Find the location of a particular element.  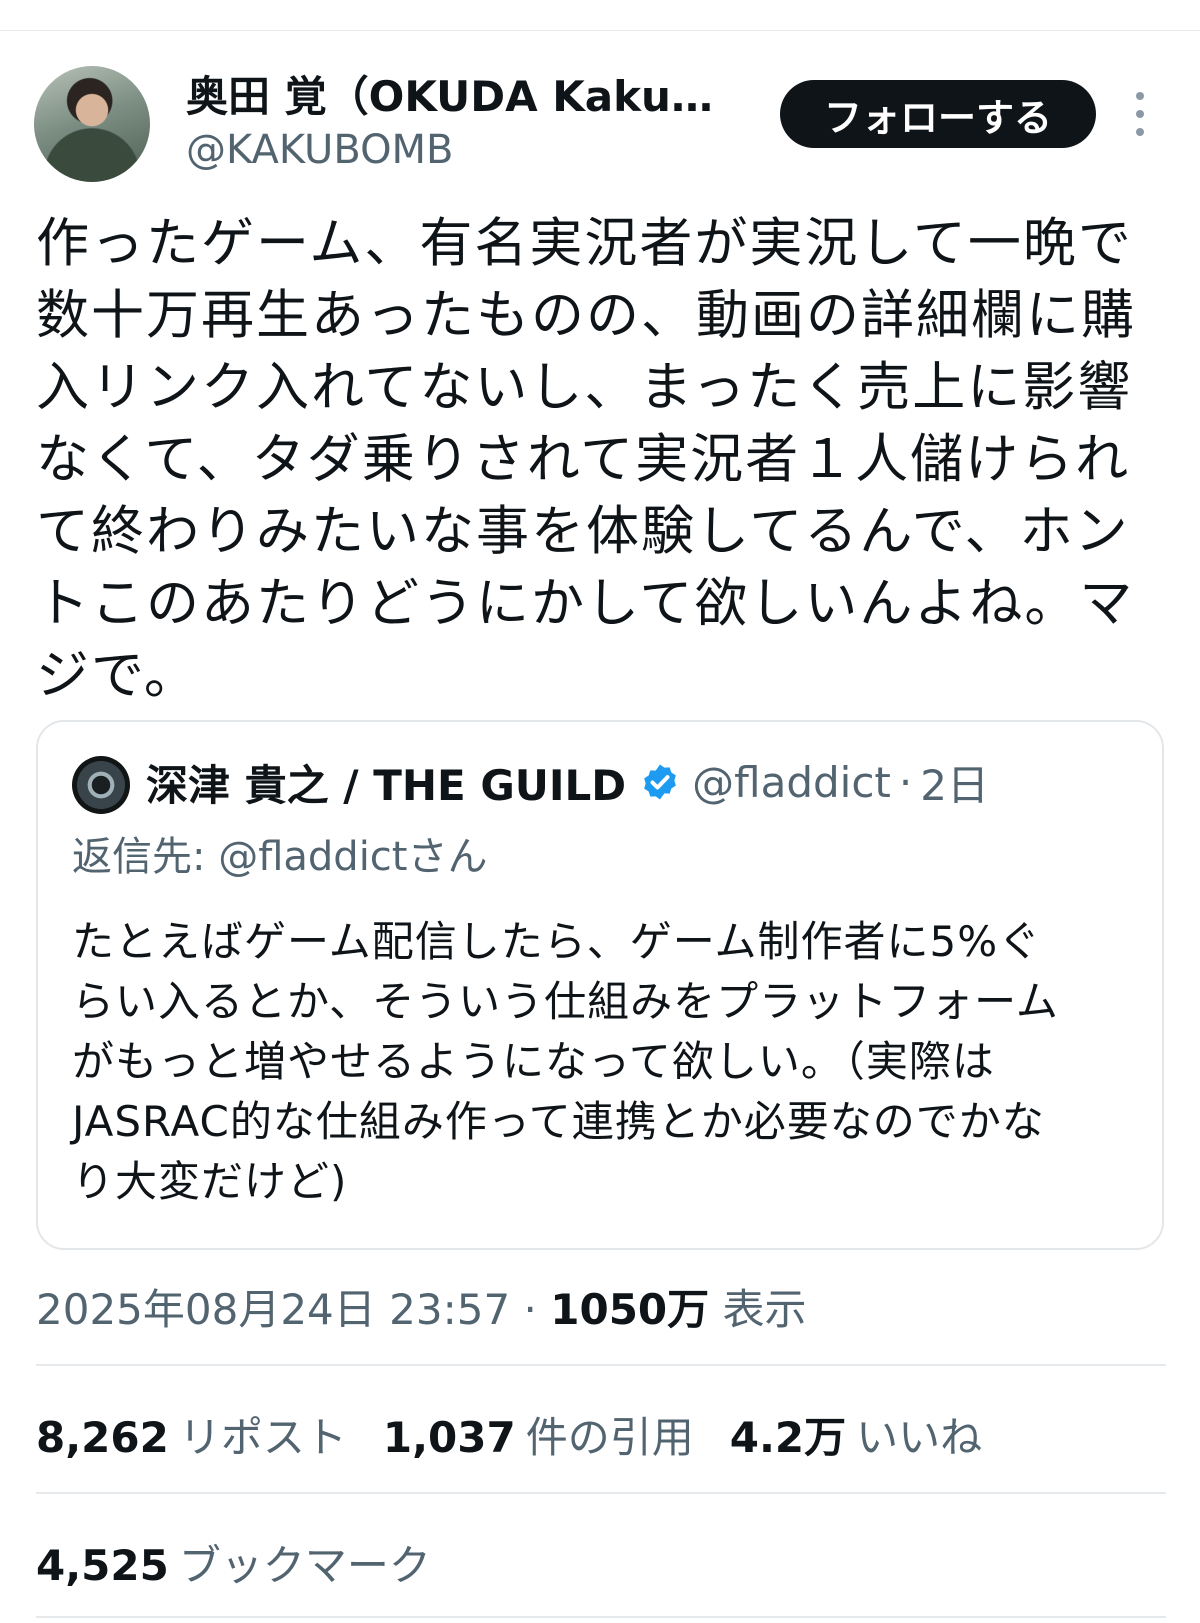

bookmarks-label: ブックマーク is located at coordinates (304, 1565).